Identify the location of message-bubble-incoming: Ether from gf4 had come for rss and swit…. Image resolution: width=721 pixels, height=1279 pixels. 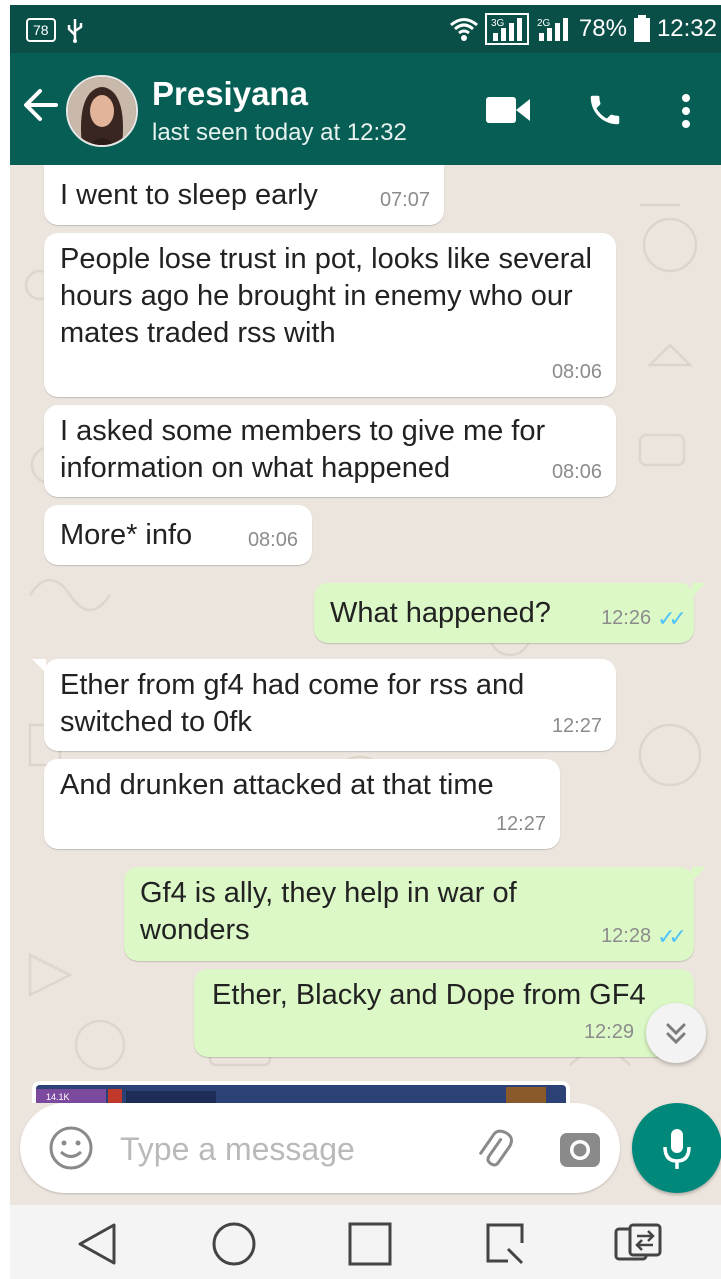
(324, 705).